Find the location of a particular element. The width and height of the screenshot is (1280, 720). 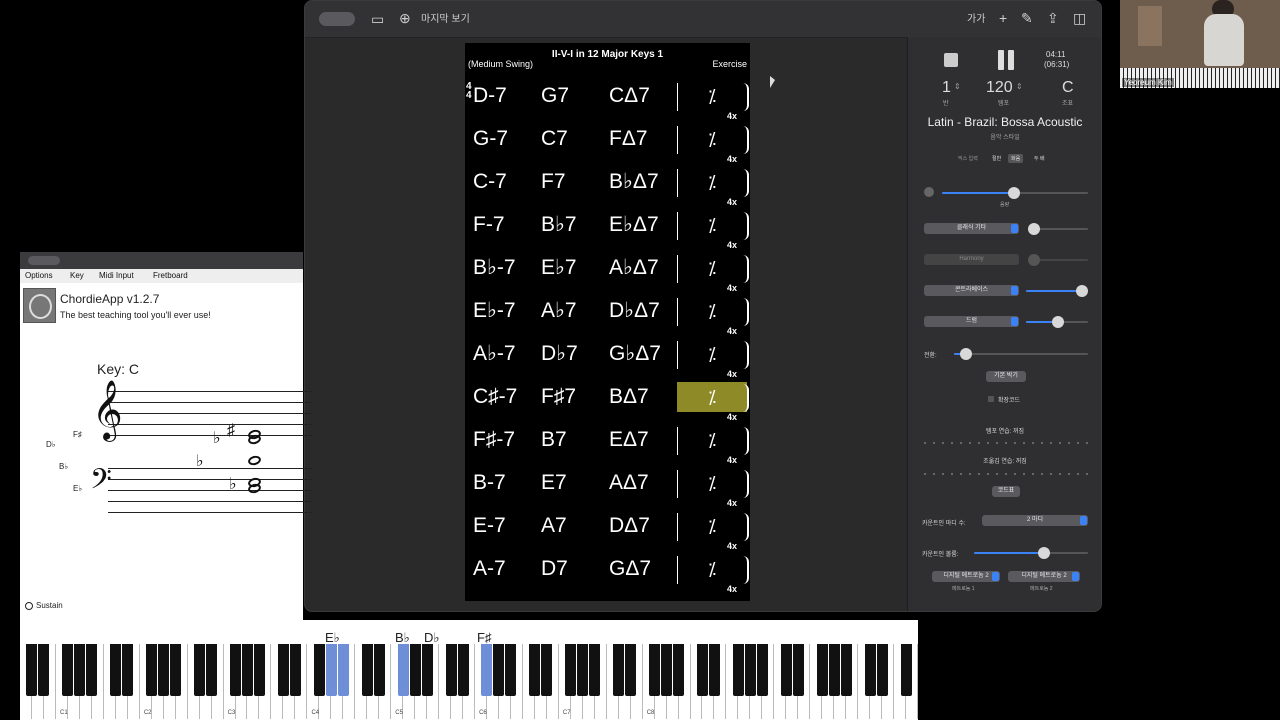

chord-cell: C-7 is located at coordinates (490, 184).